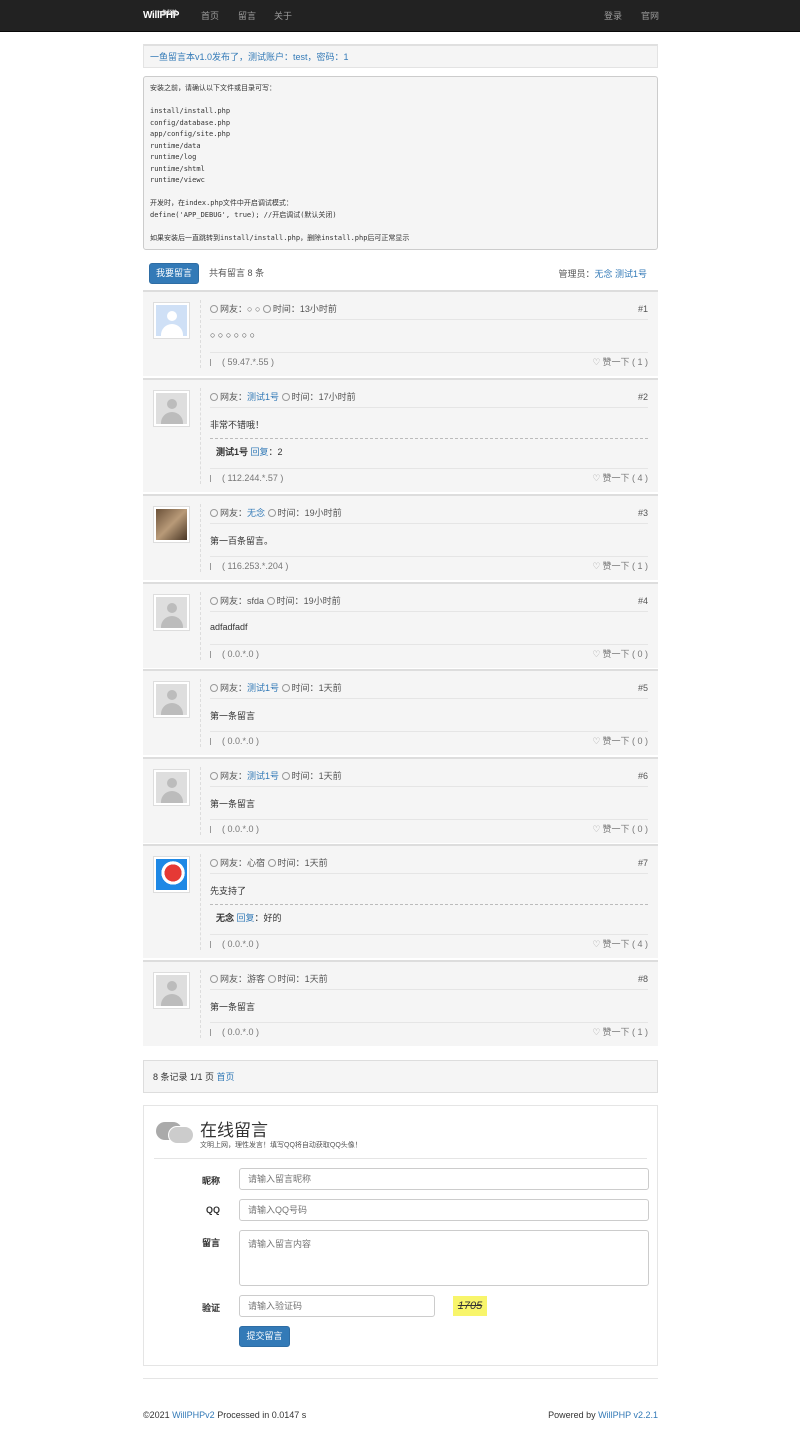 The image size is (800, 1441). I want to click on message-footer: ( 0.0.*.0 ) ♡ 赞一下 ( 4 ), so click(429, 943).